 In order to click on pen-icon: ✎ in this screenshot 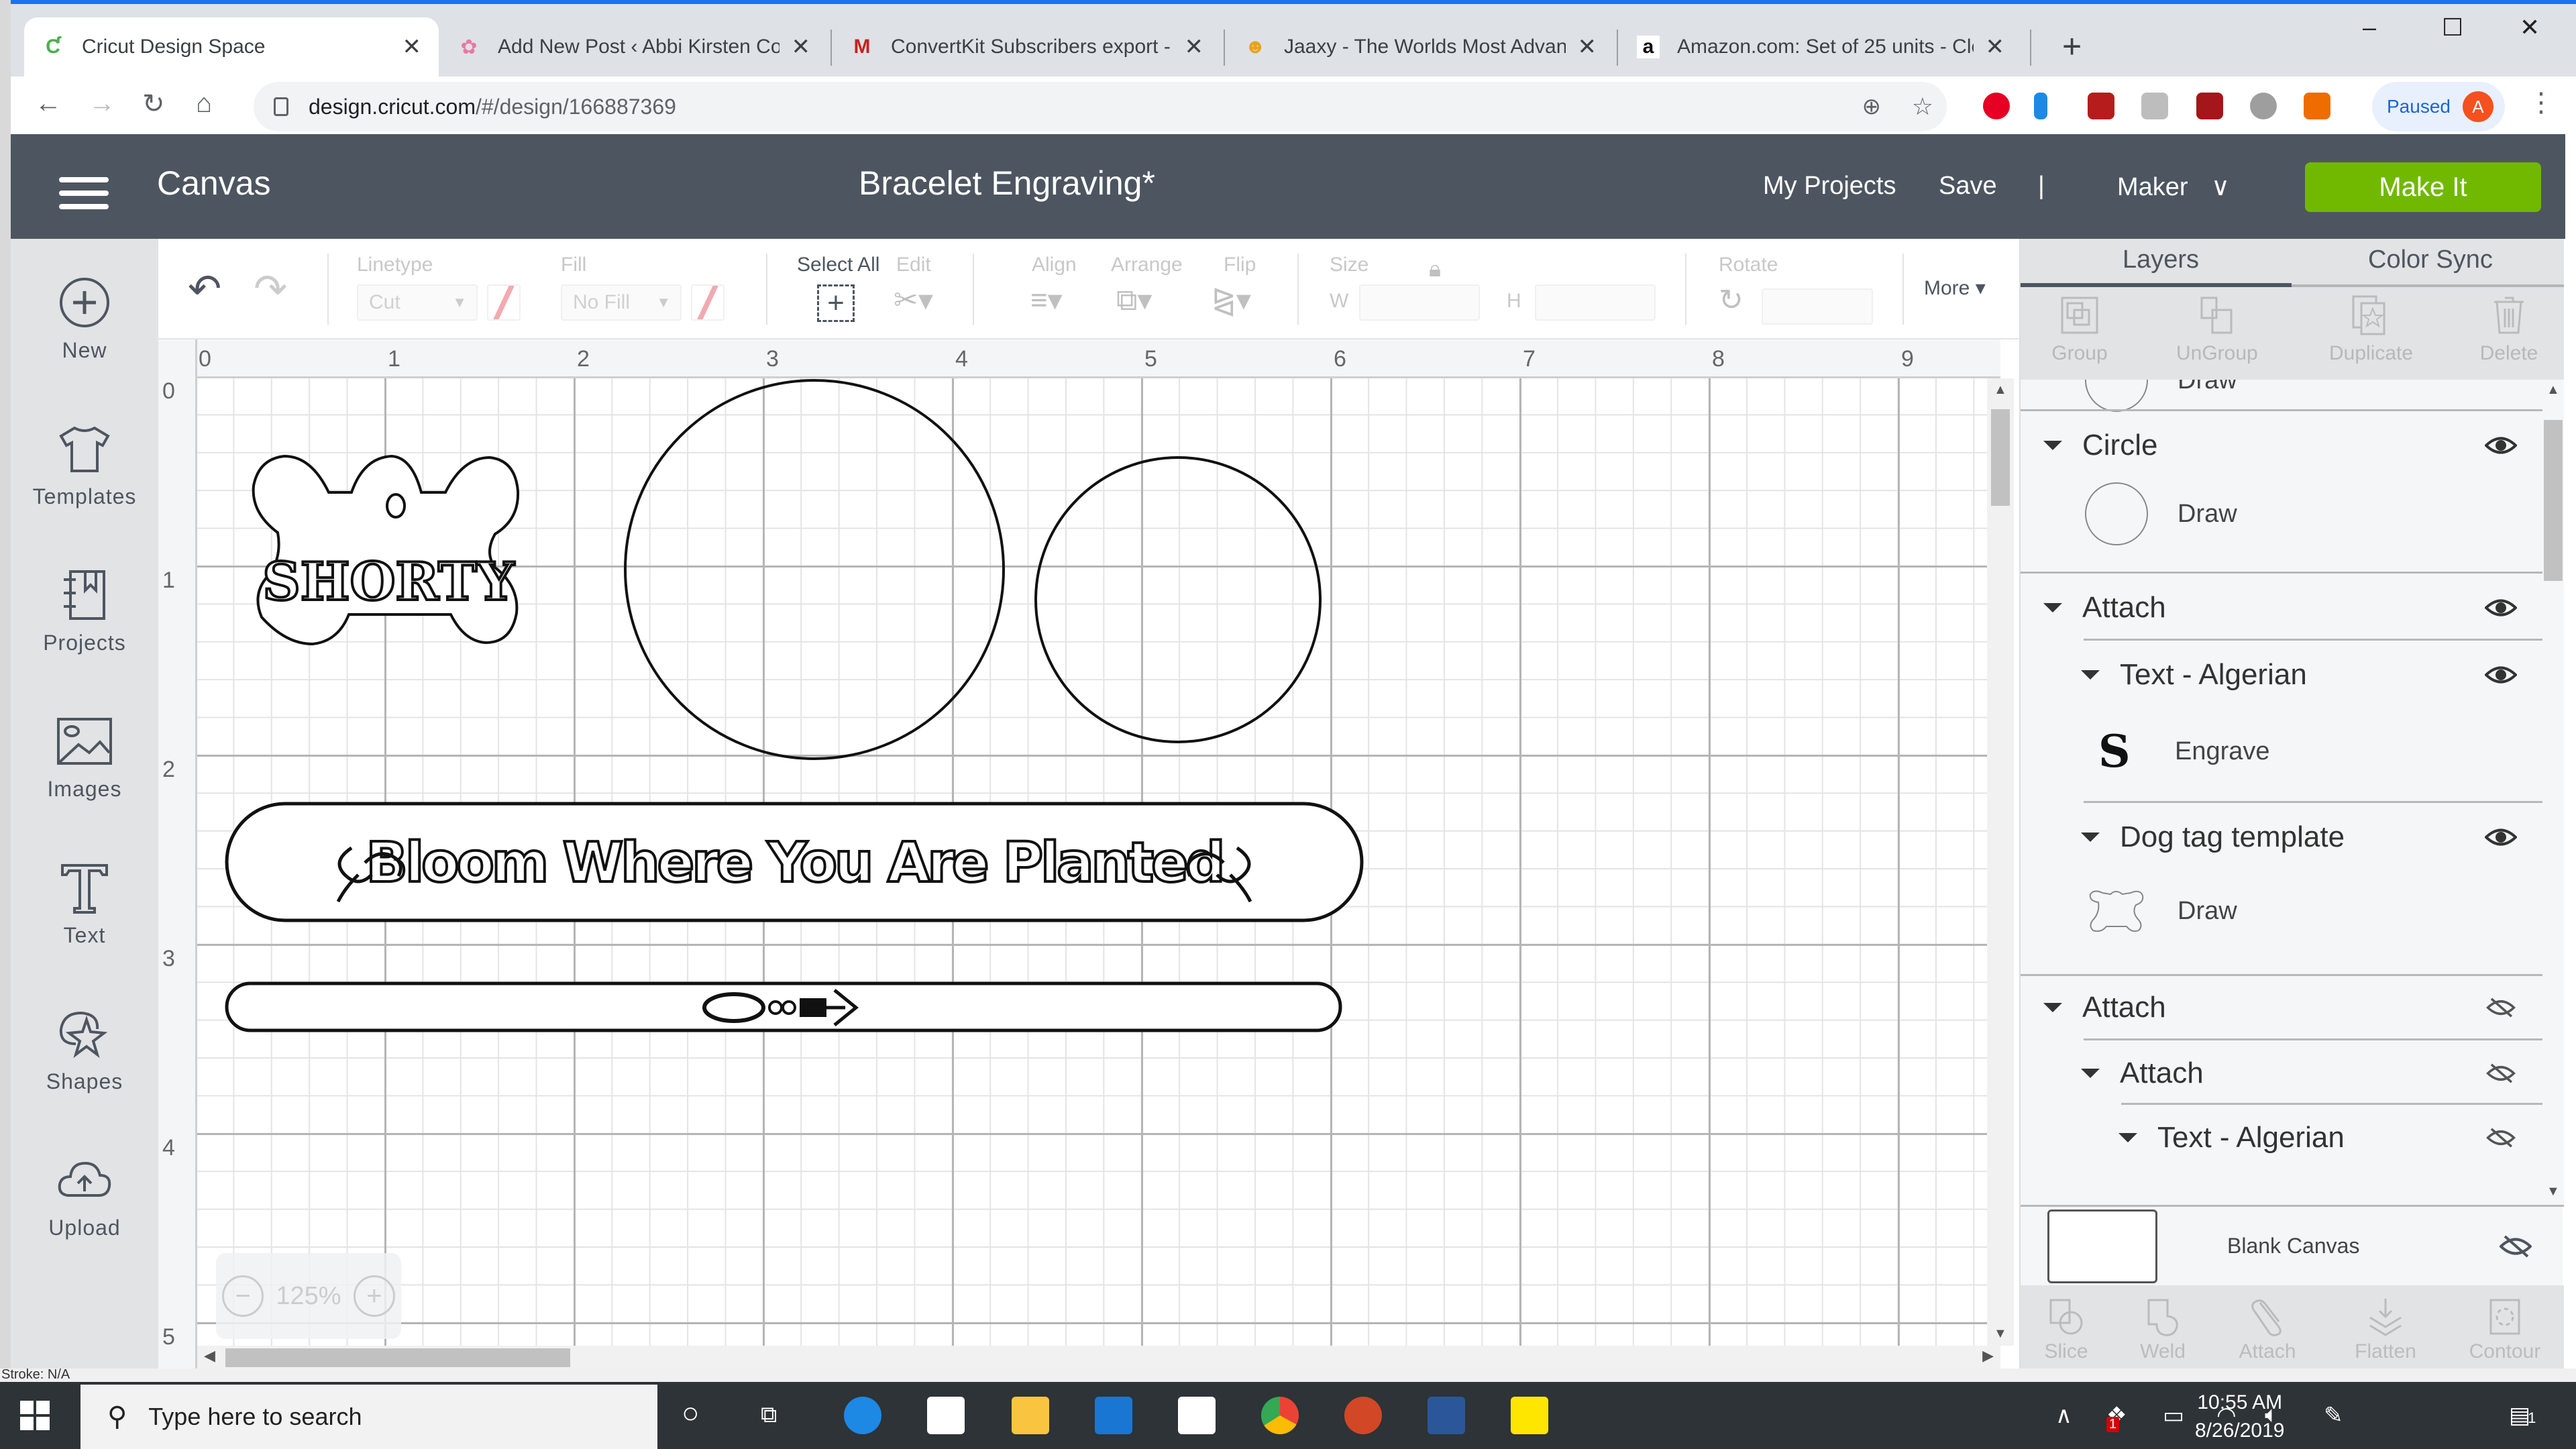, I will do `click(2333, 1415)`.